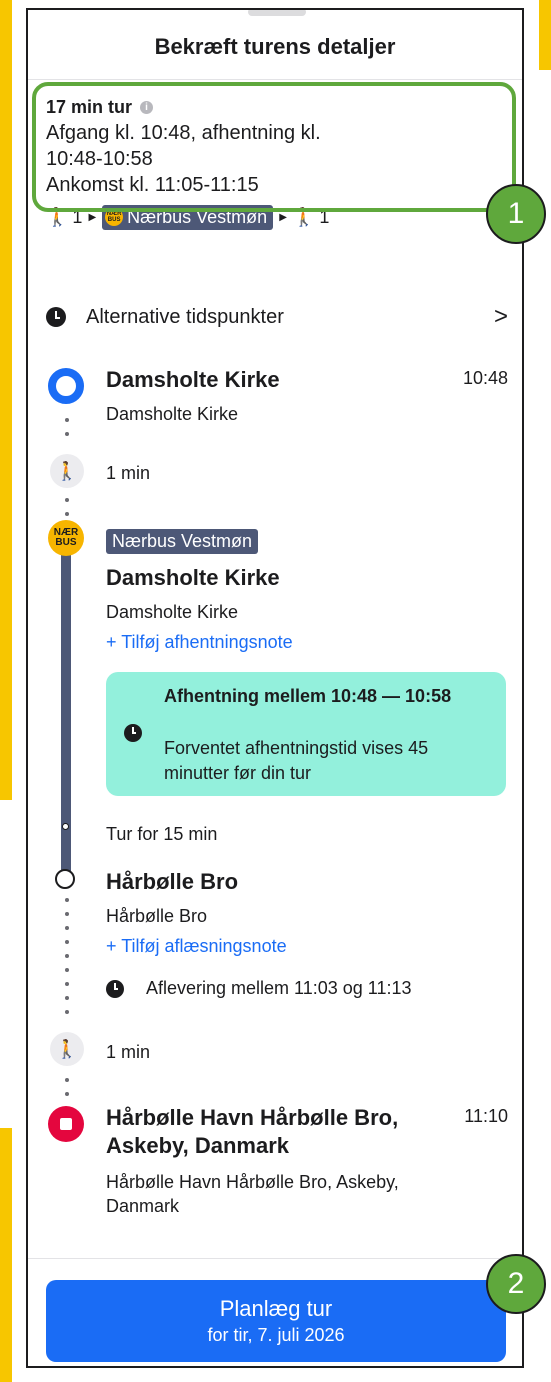 The height and width of the screenshot is (1382, 551). I want to click on dropoff-window-label: Aflevering mellem 11:03 og 11:13, so click(279, 988).